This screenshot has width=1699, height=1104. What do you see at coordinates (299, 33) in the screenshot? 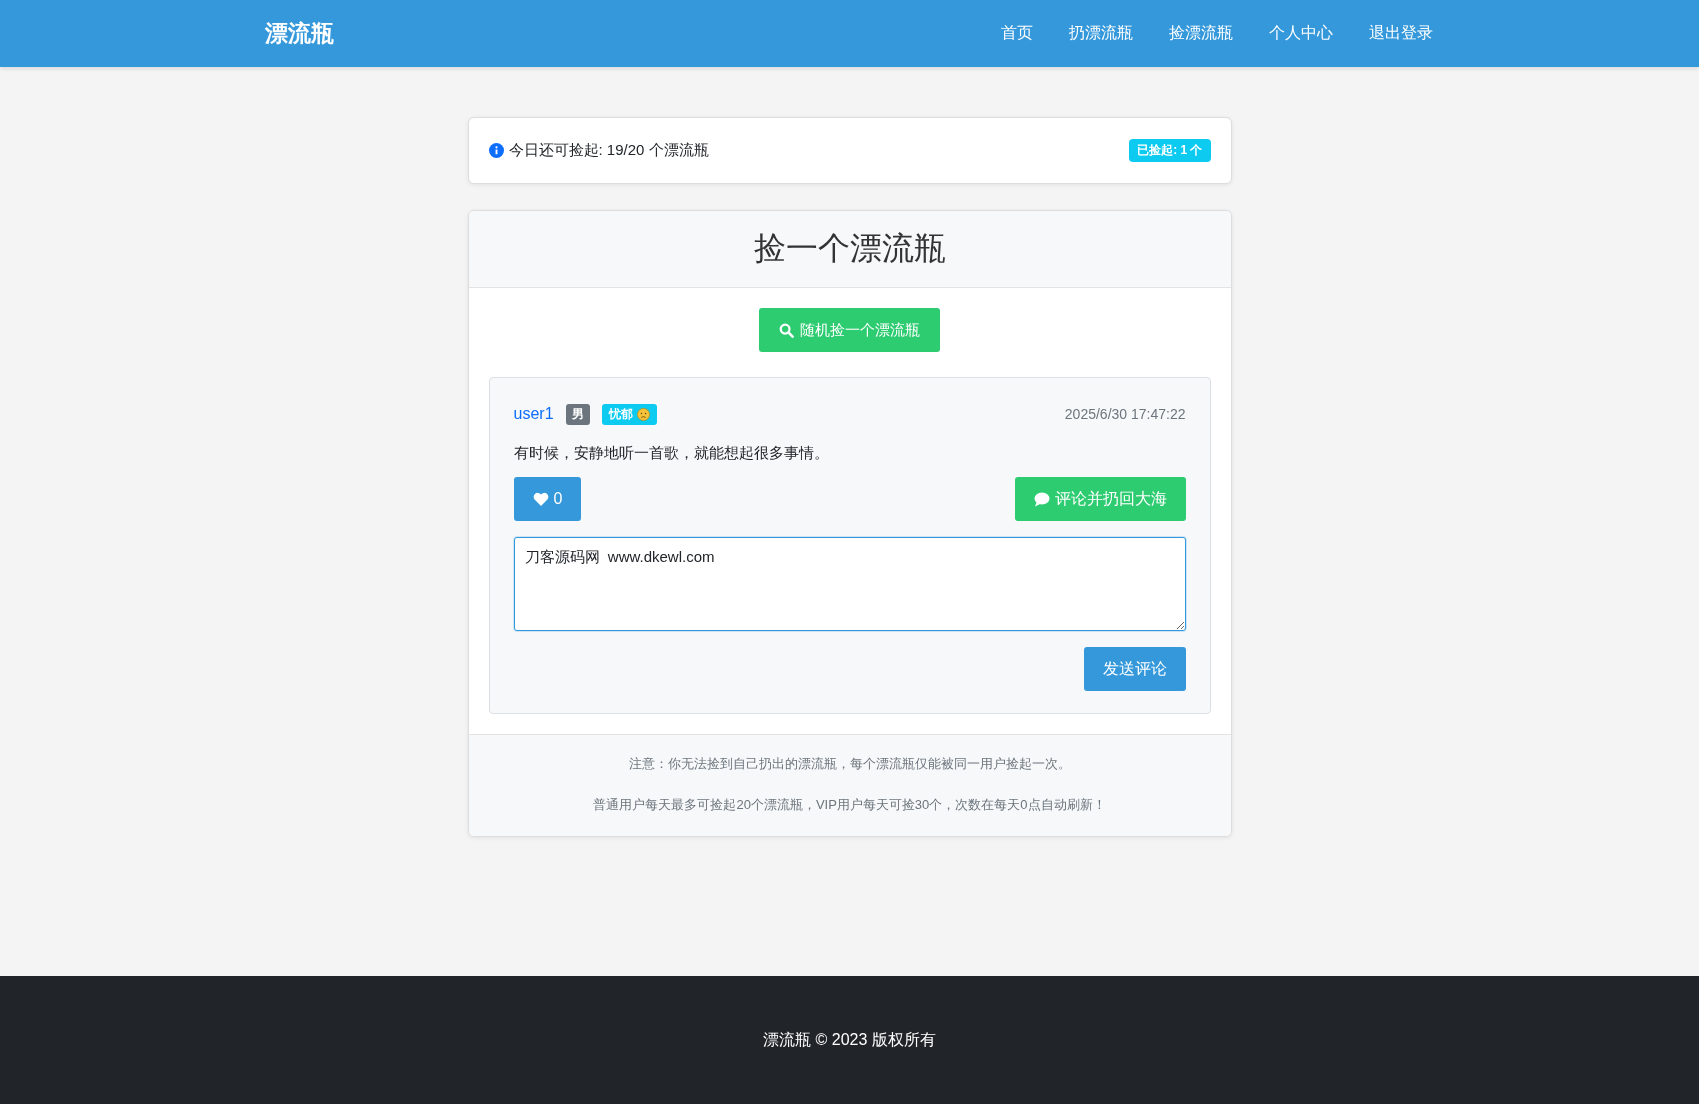
I see `brand-title: 漂流瓶` at bounding box center [299, 33].